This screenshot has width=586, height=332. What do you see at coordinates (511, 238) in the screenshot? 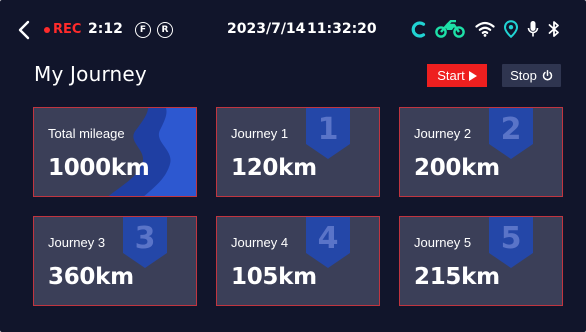
I see `badge-number: 5` at bounding box center [511, 238].